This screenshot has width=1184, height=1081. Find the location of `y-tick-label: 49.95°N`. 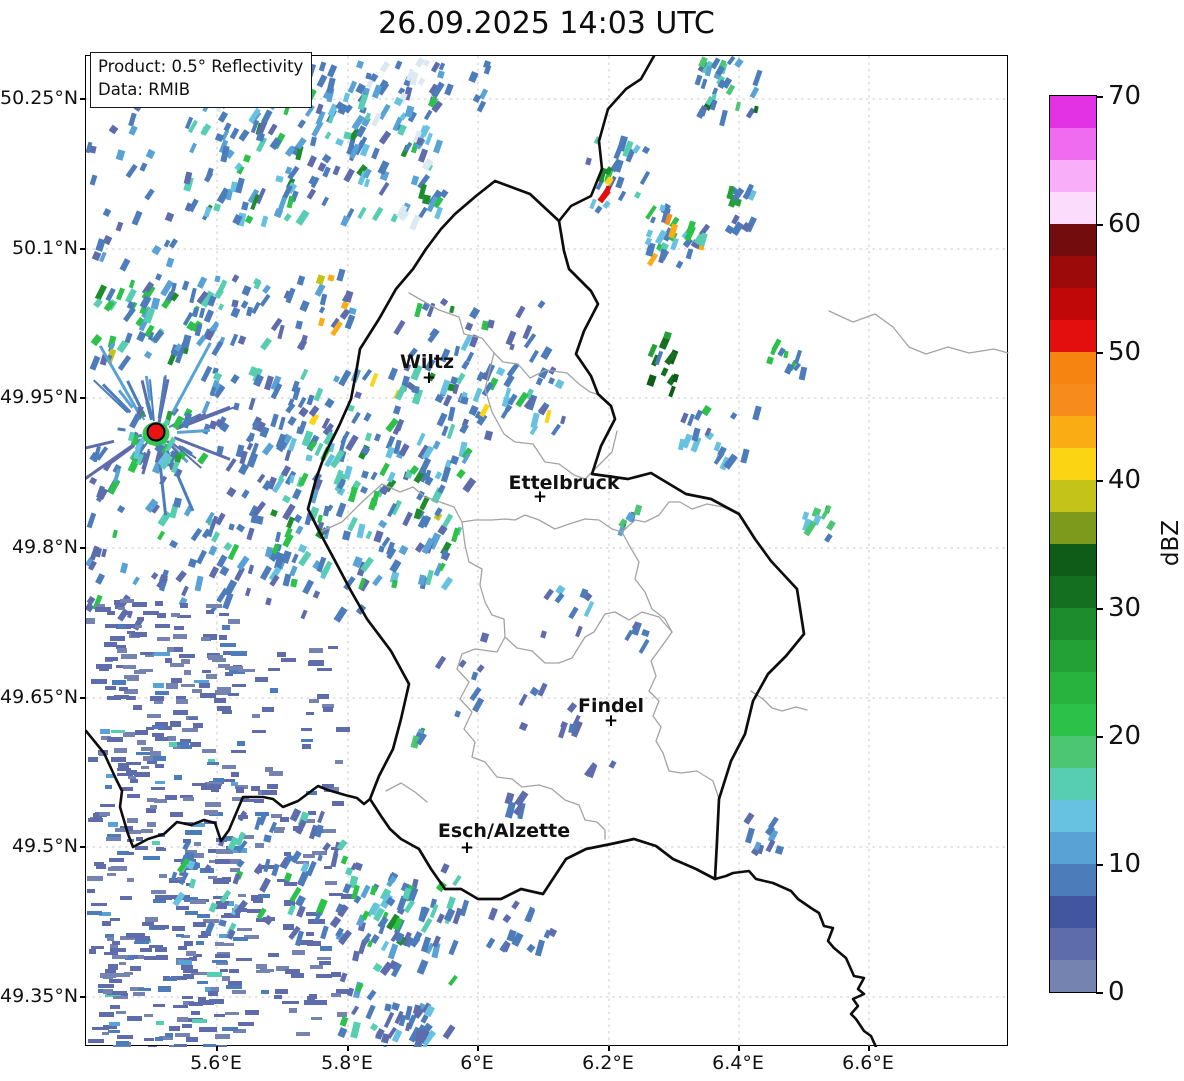

y-tick-label: 49.95°N is located at coordinates (39, 397).